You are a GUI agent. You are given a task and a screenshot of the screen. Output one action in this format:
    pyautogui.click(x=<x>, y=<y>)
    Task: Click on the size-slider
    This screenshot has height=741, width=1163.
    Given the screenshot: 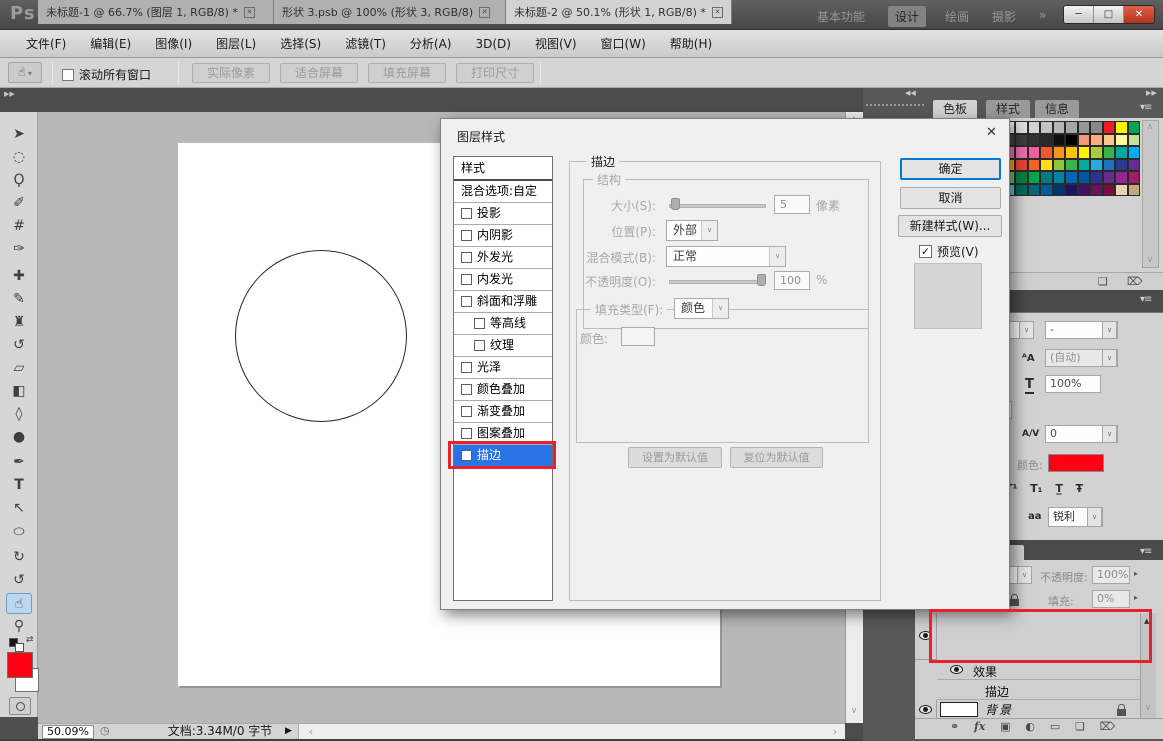 What is the action you would take?
    pyautogui.click(x=717, y=206)
    